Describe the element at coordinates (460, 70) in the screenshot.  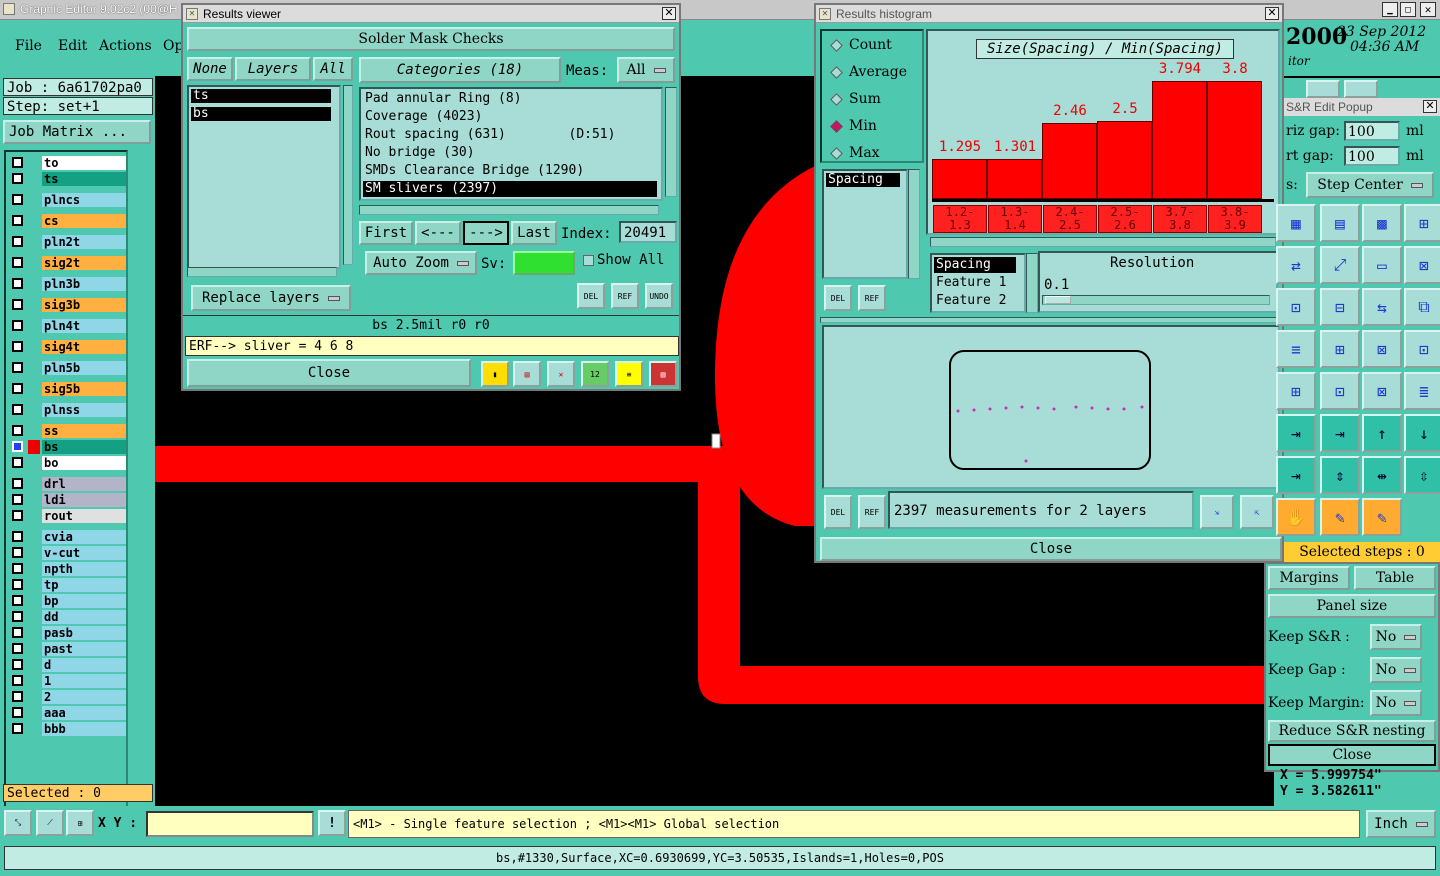
I see `categories-button: Categories (18)` at that location.